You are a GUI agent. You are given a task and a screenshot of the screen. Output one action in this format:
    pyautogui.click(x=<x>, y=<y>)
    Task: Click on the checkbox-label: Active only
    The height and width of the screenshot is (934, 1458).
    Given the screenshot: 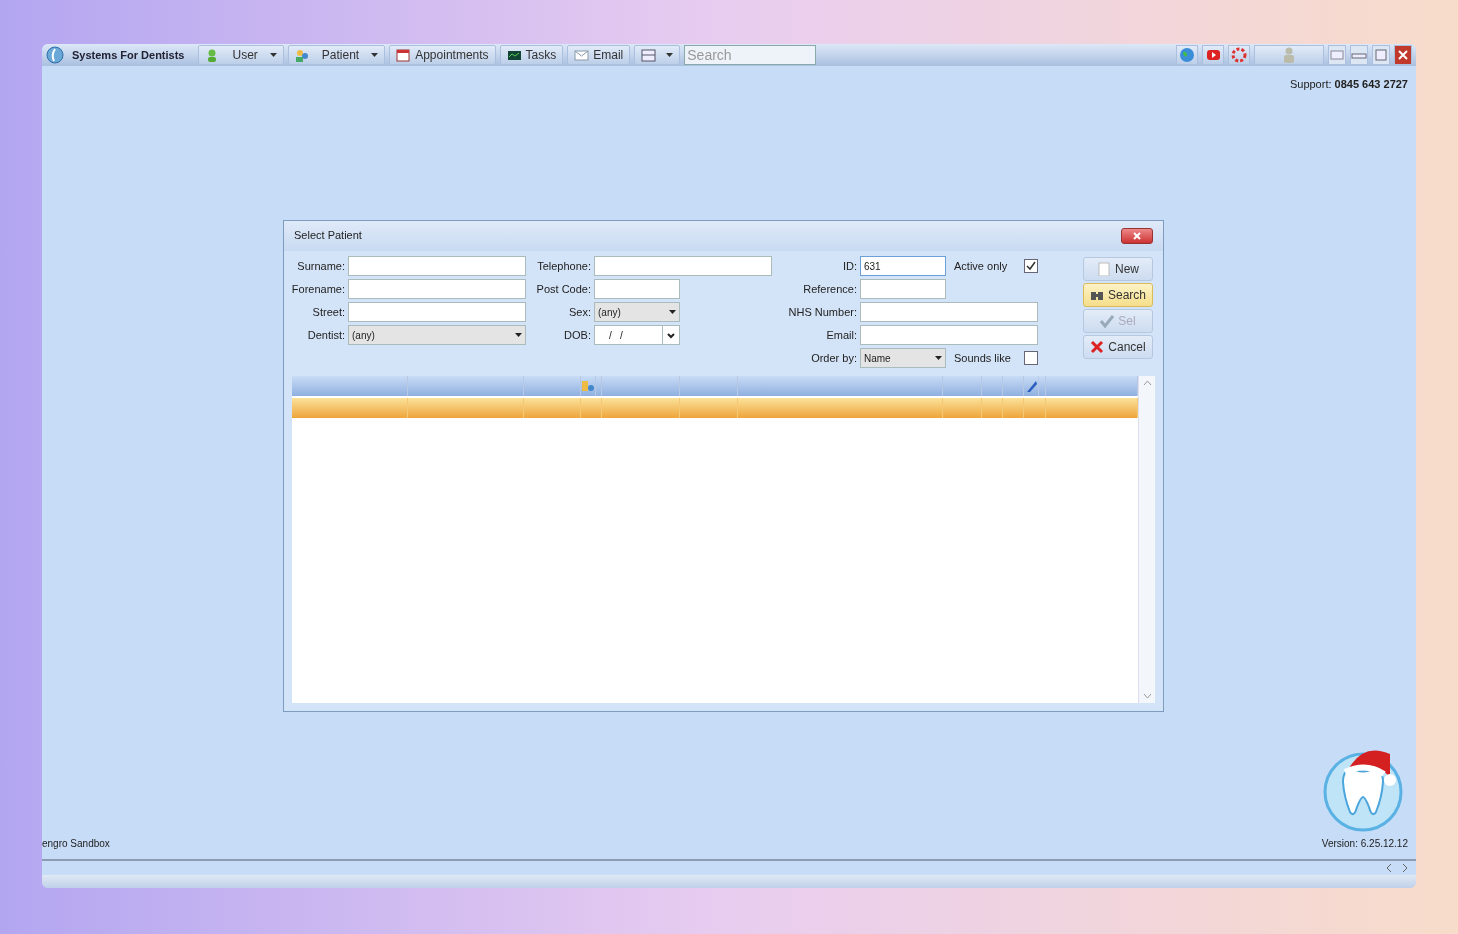 What is the action you would take?
    pyautogui.click(x=981, y=266)
    